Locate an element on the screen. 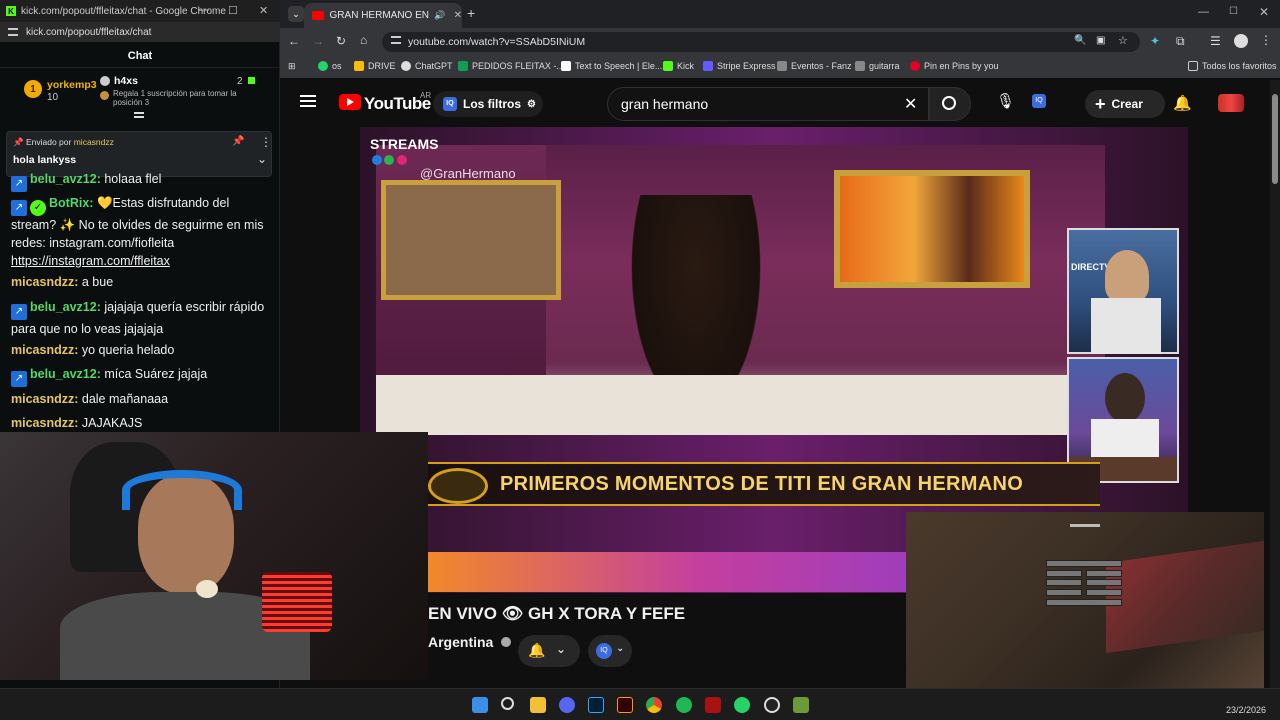 This screenshot has width=1280, height=720. clear-search-icon: ✕ is located at coordinates (910, 104).